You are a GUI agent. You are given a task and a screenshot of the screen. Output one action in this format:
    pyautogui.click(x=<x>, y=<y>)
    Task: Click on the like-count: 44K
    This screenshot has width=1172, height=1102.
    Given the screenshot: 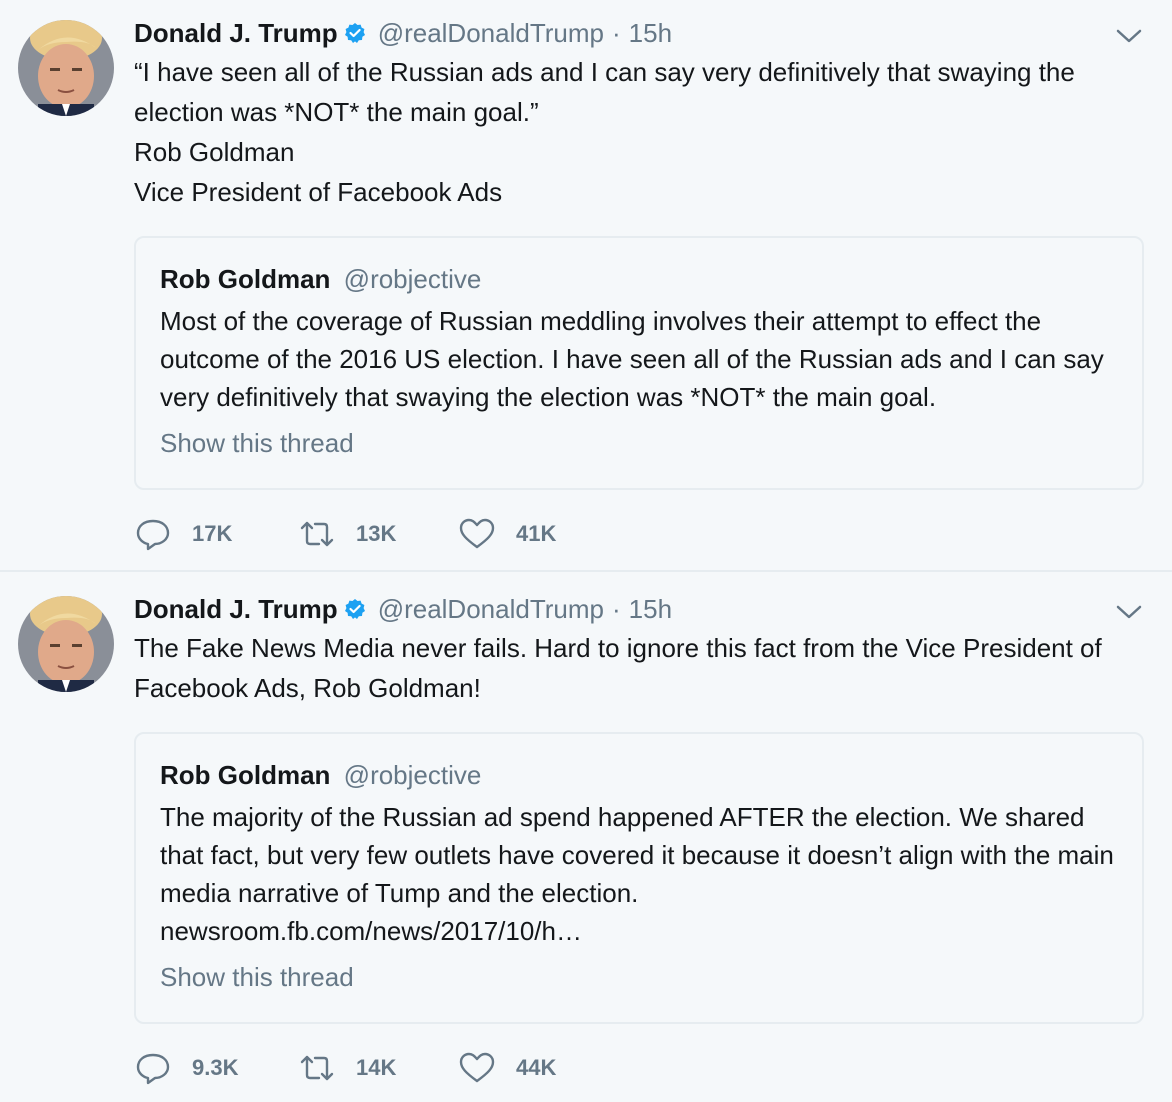 What is the action you would take?
    pyautogui.click(x=536, y=1067)
    